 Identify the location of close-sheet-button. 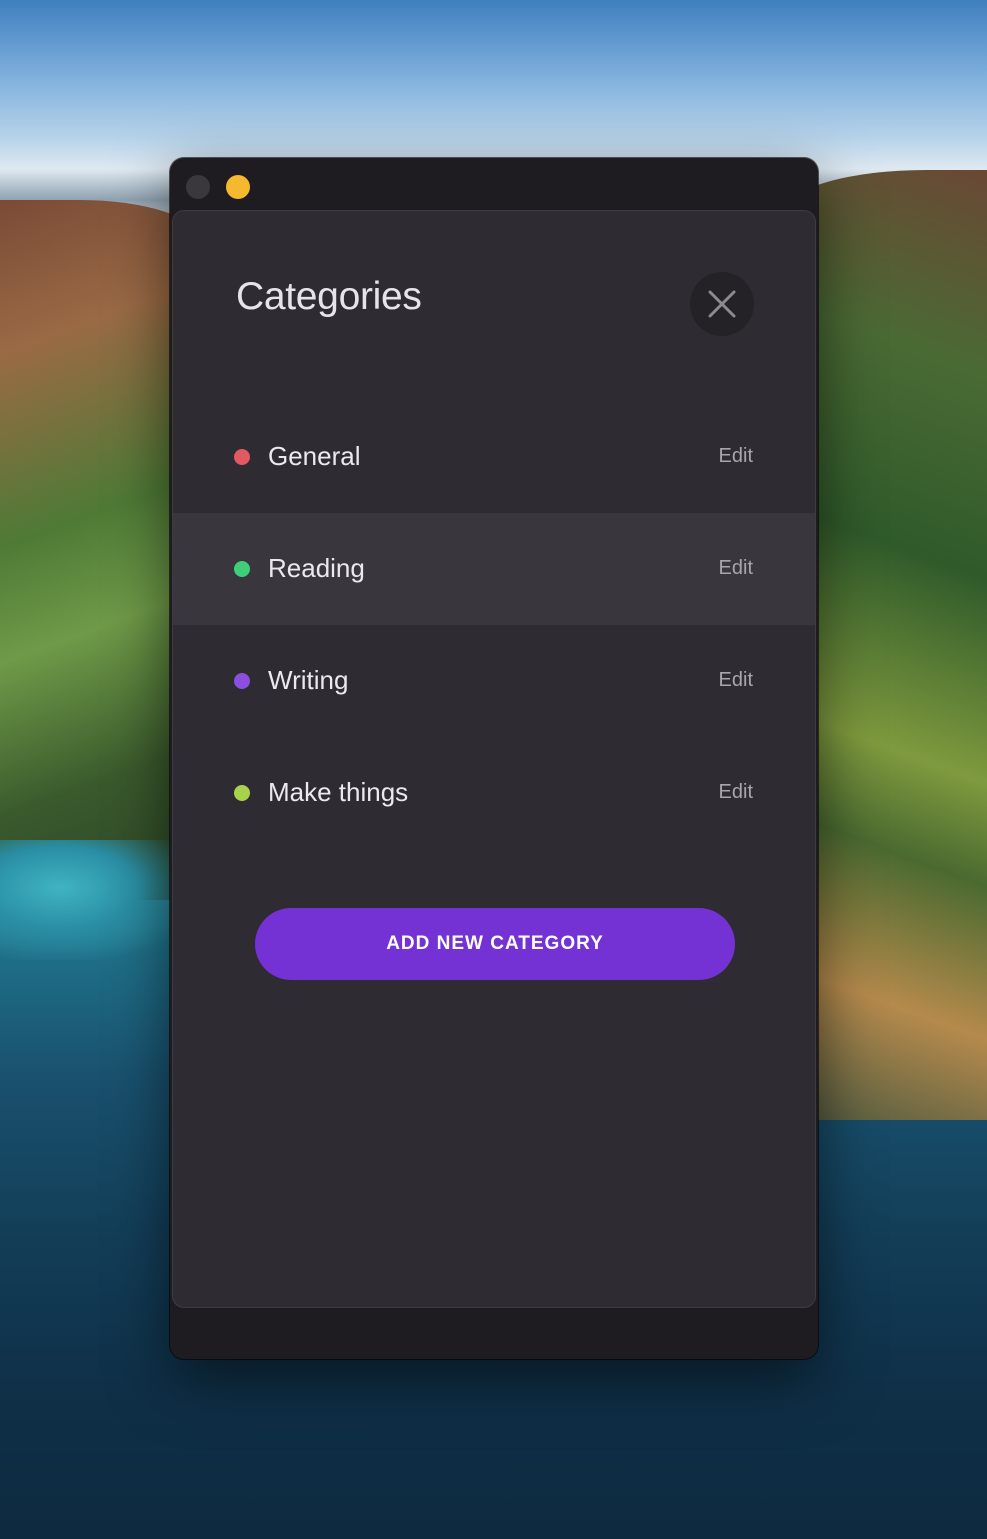
(722, 304).